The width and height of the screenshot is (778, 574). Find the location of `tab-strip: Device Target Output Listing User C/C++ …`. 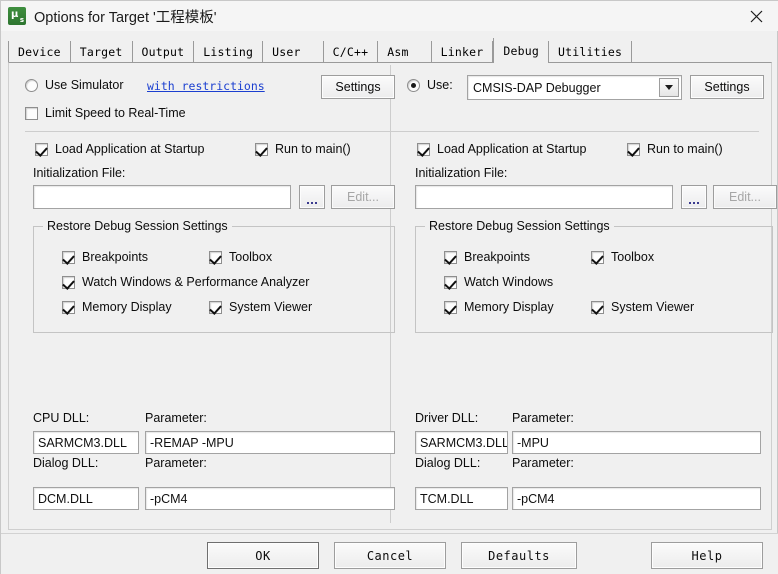

tab-strip: Device Target Output Listing User C/C++ … is located at coordinates (390, 50).